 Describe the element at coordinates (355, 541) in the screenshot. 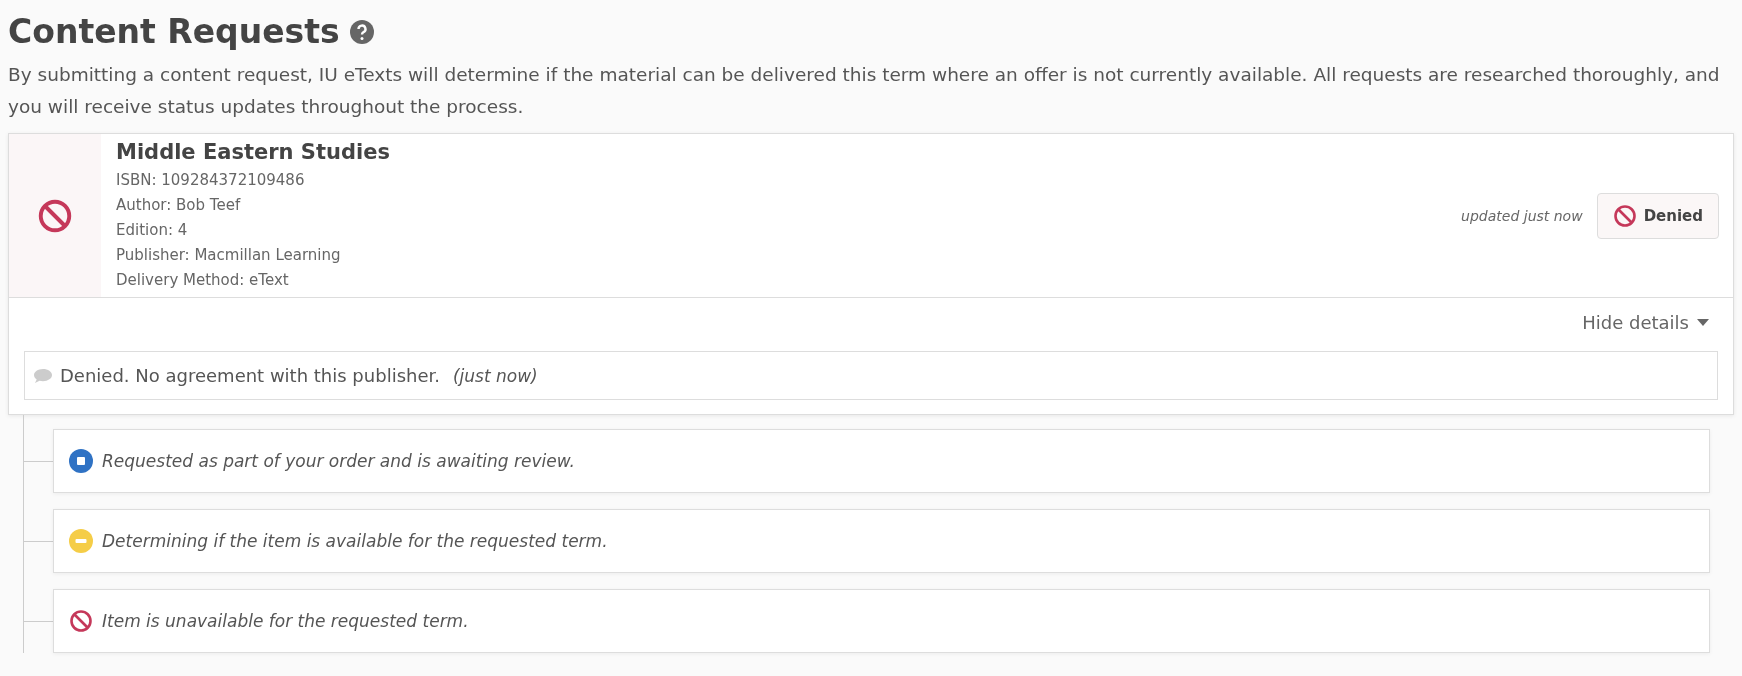

I see `history-text: Determining if the item is available for the requested term.` at that location.